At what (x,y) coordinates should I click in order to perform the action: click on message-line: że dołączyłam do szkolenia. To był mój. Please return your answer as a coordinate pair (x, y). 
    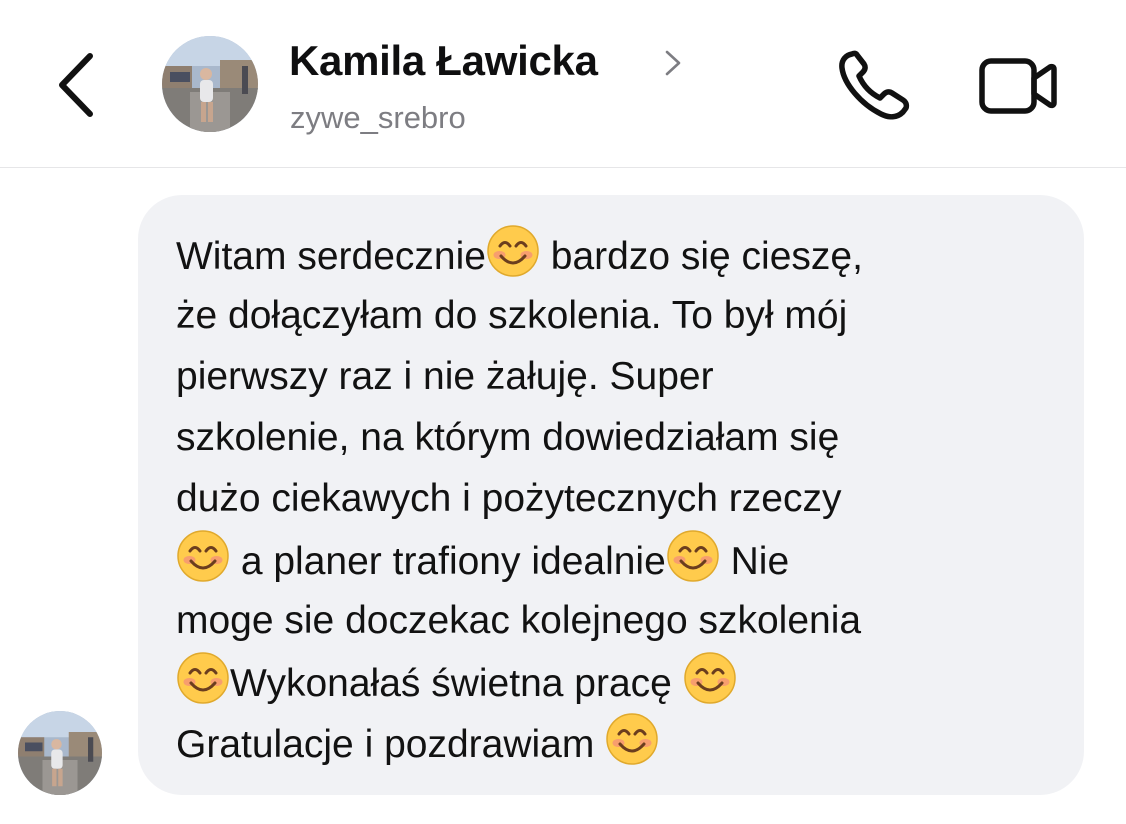
    Looking at the image, I should click on (512, 315).